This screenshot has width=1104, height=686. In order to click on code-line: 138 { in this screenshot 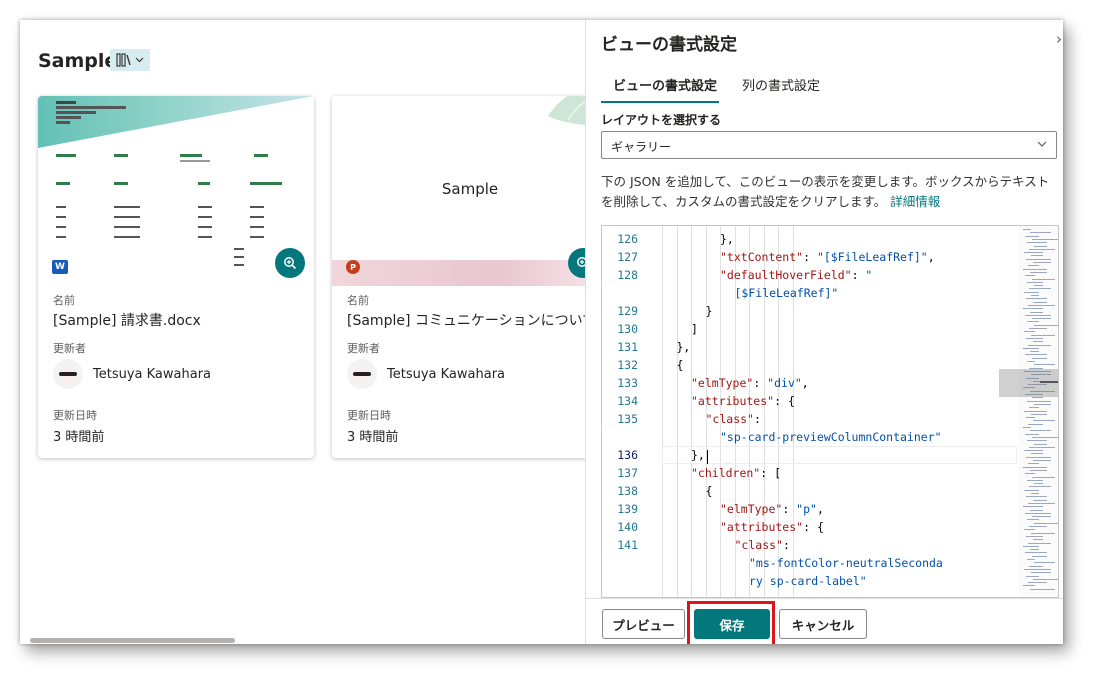, I will do `click(830, 493)`.